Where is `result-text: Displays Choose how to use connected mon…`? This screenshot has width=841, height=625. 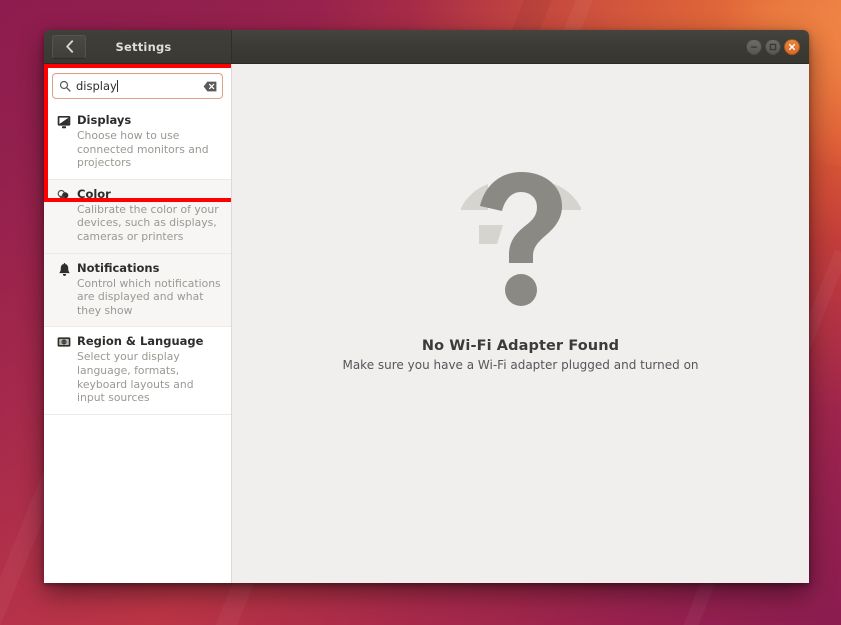 result-text: Displays Choose how to use connected mon… is located at coordinates (147, 141).